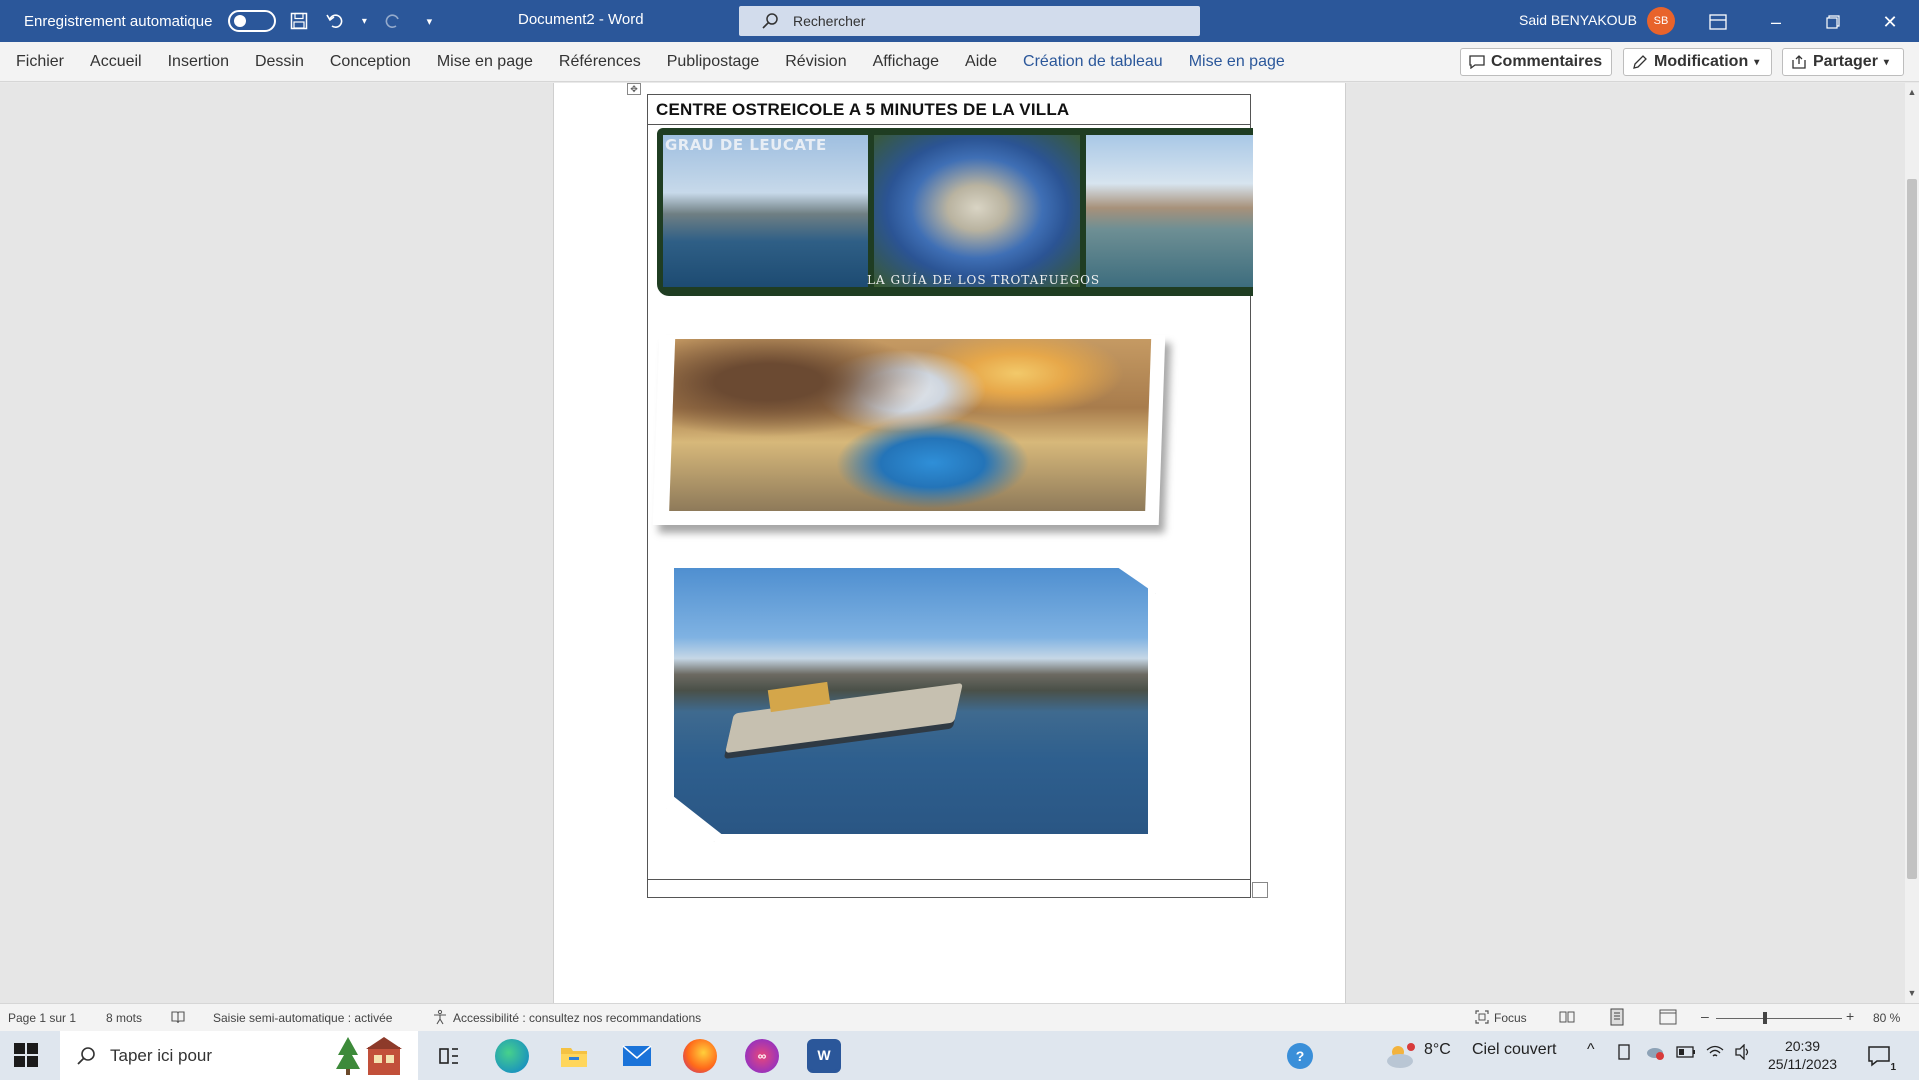  I want to click on pencil-icon, so click(1640, 62).